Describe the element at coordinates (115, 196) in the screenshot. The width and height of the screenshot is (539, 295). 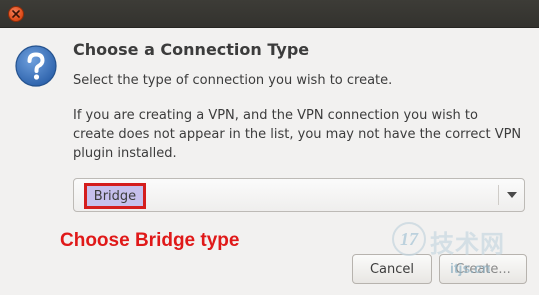
I see `selected-connection-type: Bridge` at that location.